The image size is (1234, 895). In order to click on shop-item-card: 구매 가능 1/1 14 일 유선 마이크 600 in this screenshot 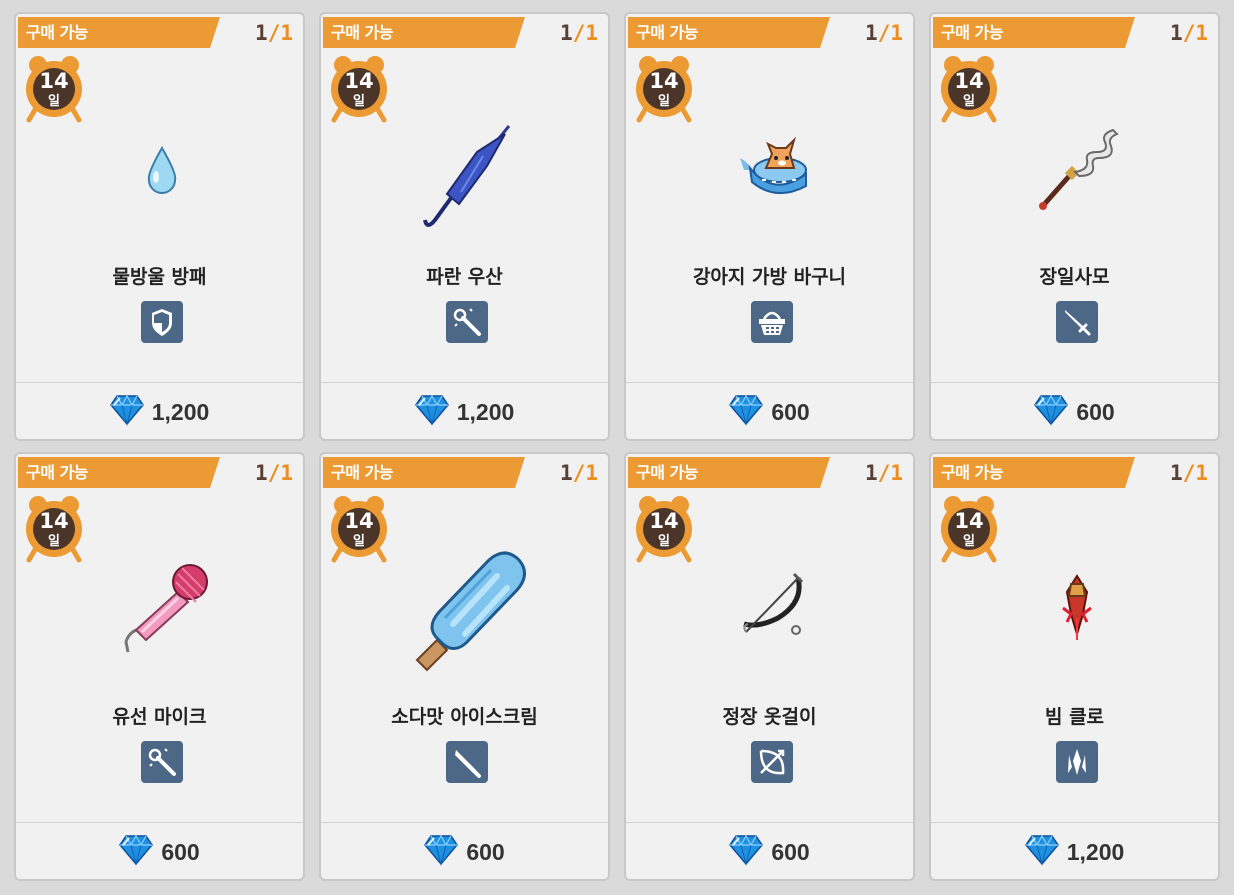, I will do `click(159, 666)`.